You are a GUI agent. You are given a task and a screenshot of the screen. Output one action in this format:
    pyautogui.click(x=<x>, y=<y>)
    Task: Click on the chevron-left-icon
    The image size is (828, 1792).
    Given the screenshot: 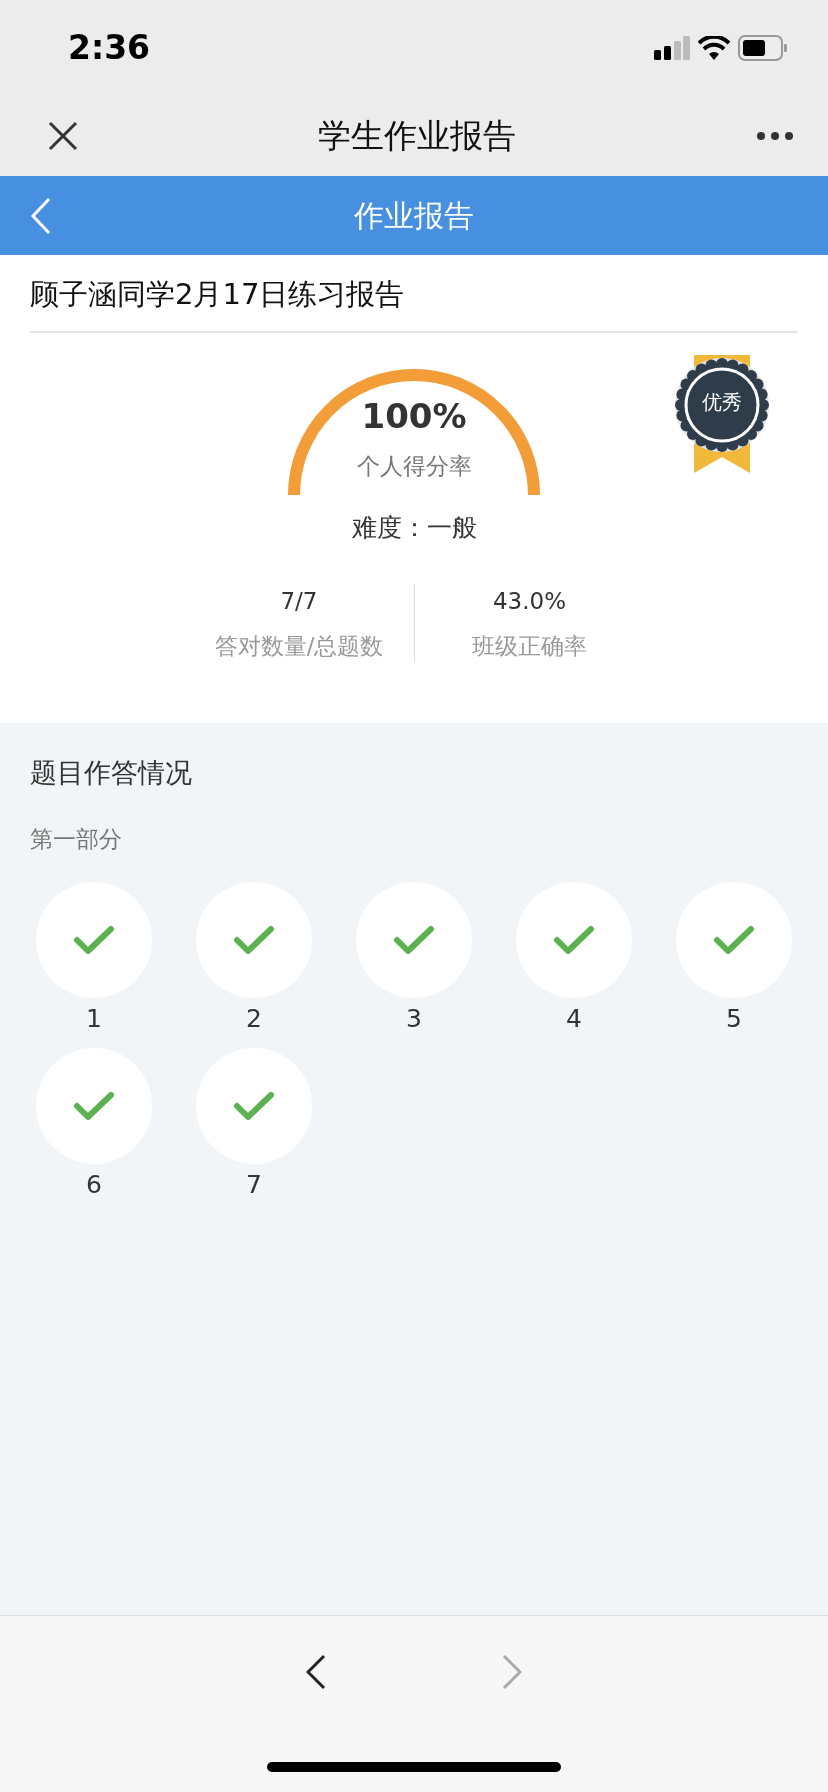 What is the action you would take?
    pyautogui.click(x=316, y=1672)
    